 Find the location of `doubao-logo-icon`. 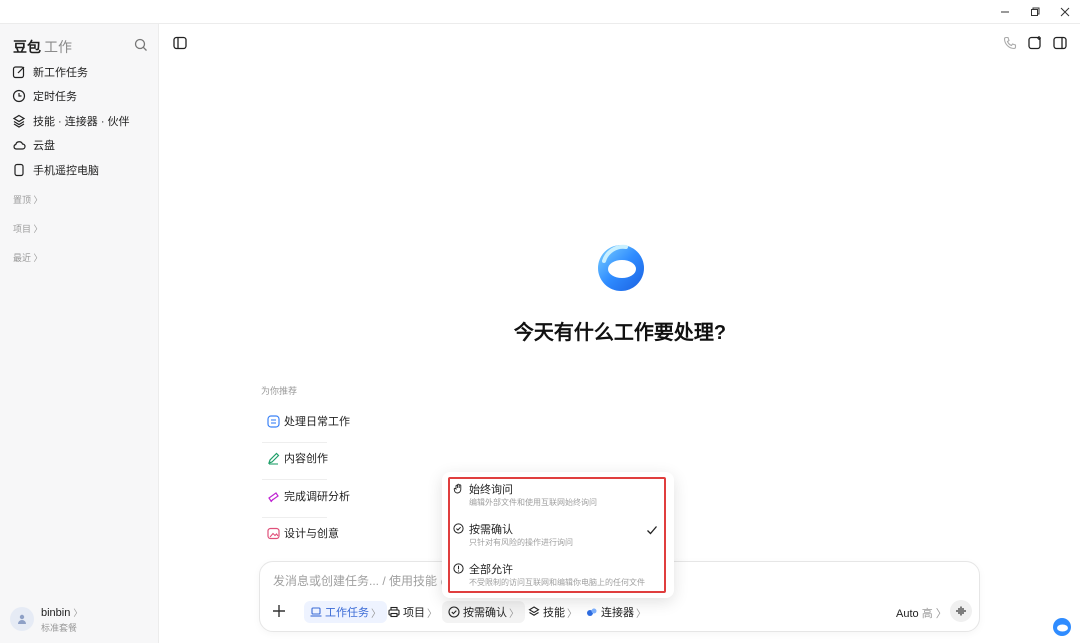

doubao-logo-icon is located at coordinates (621, 267).